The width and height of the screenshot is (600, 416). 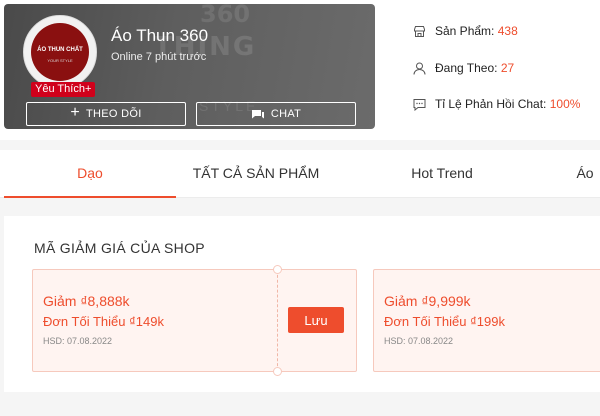 I want to click on stat-label: Đang Theo:, so click(x=466, y=68).